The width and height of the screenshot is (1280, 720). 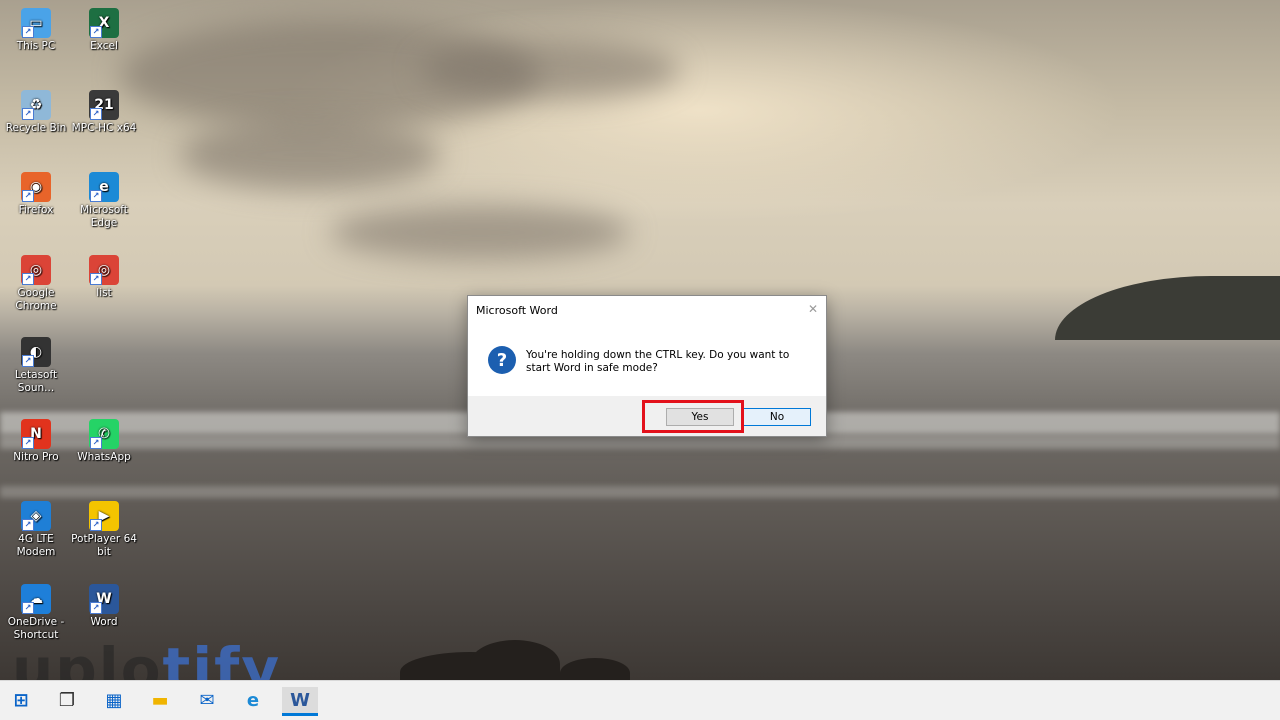 I want to click on desktop-icon-onedrive: ☁ ↗ OneDrive - Shortcut, so click(x=36, y=613).